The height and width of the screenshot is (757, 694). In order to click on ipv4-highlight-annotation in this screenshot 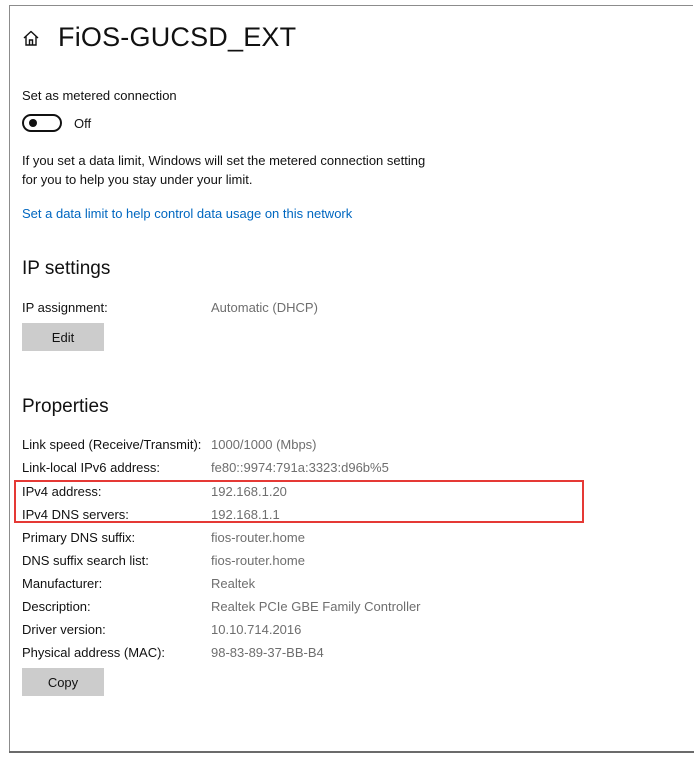, I will do `click(299, 501)`.